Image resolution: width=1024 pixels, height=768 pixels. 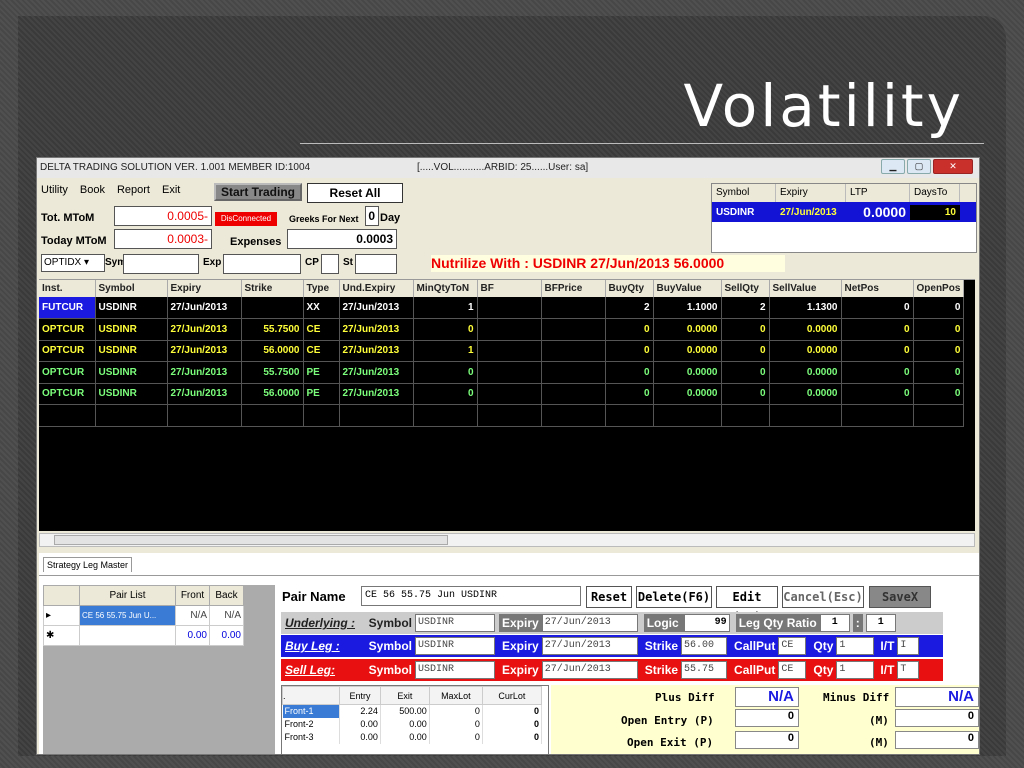 What do you see at coordinates (376, 288) in the screenshot?
I see `col-und-expiry: Und.Expiry` at bounding box center [376, 288].